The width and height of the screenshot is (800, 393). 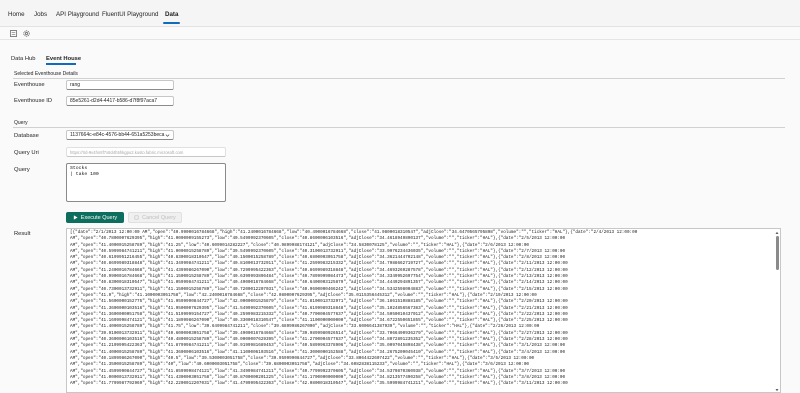 I want to click on nav-item-fluentui-playground: FluentUI Playground, so click(x=130, y=14).